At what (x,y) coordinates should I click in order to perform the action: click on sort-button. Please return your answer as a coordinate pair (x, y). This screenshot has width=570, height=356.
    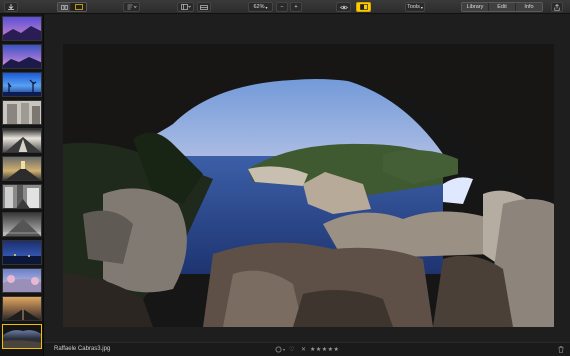
    Looking at the image, I should click on (131, 7).